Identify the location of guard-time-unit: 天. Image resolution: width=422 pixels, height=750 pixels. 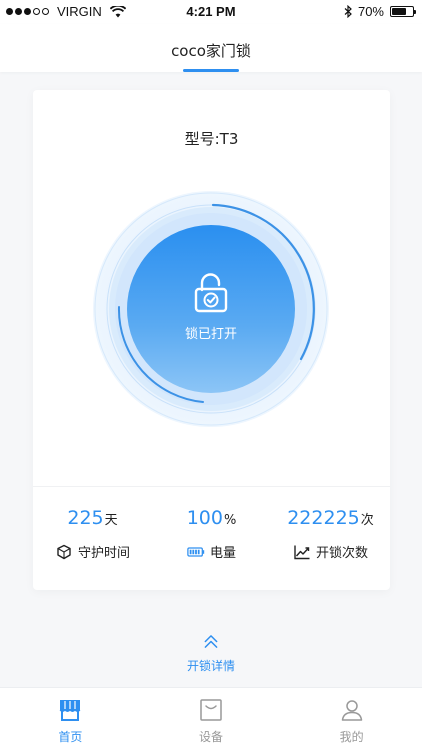
(111, 520).